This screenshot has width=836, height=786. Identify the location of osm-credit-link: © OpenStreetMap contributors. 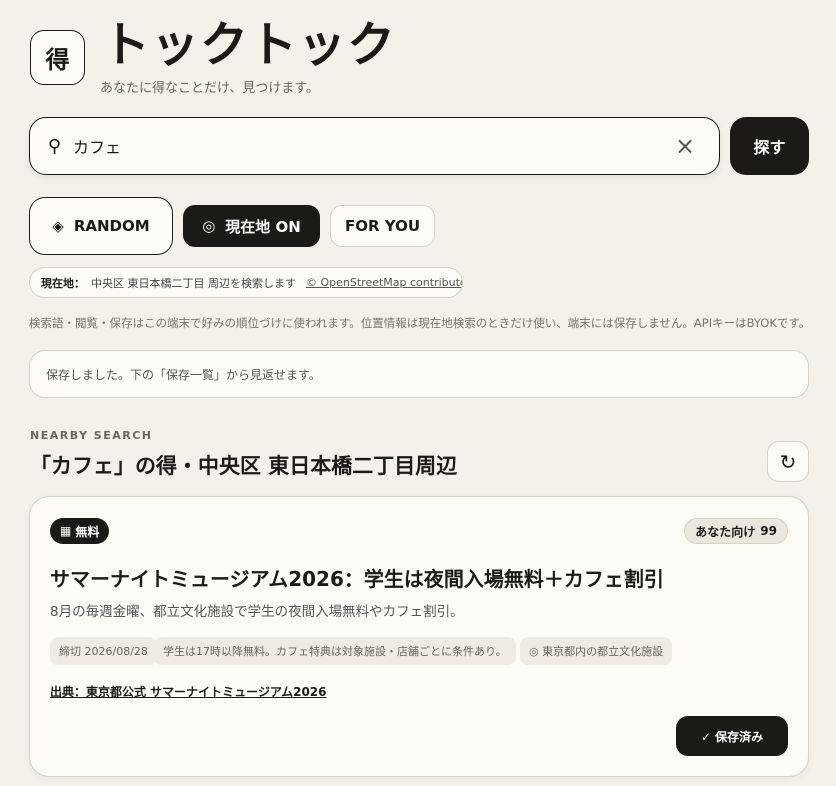
(384, 282).